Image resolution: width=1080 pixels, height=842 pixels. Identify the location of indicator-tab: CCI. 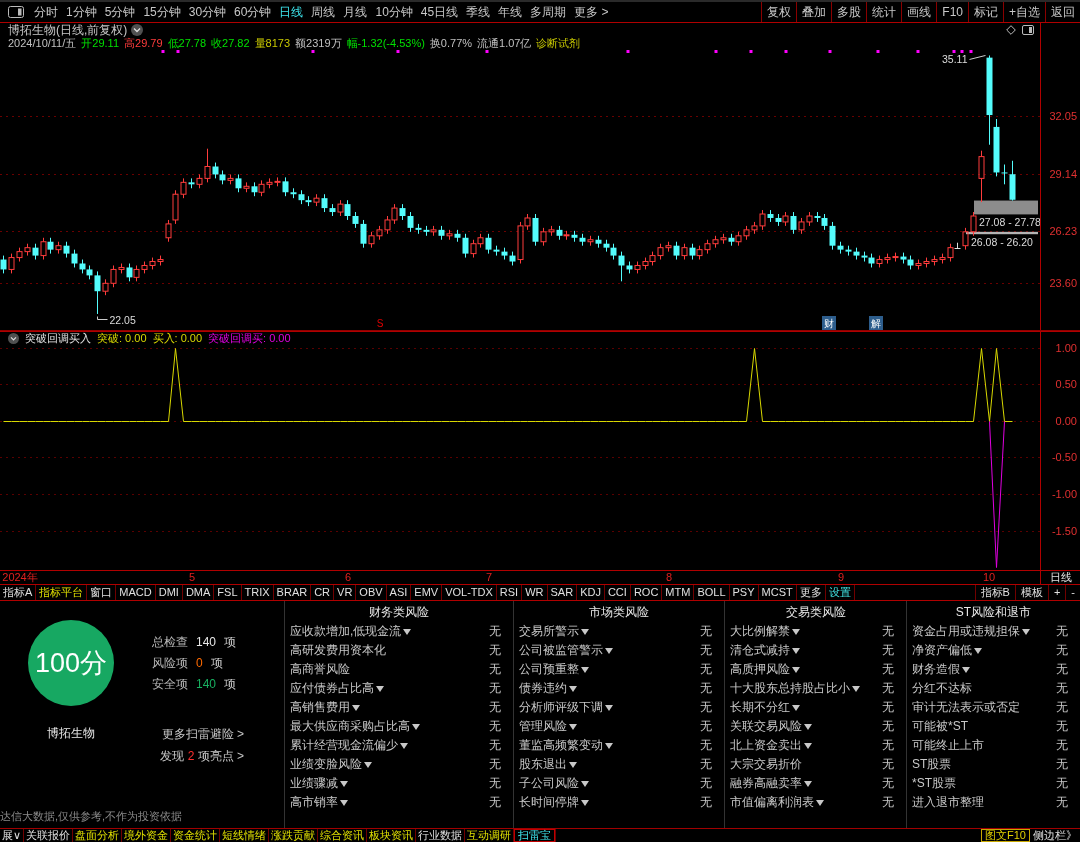
(617, 592).